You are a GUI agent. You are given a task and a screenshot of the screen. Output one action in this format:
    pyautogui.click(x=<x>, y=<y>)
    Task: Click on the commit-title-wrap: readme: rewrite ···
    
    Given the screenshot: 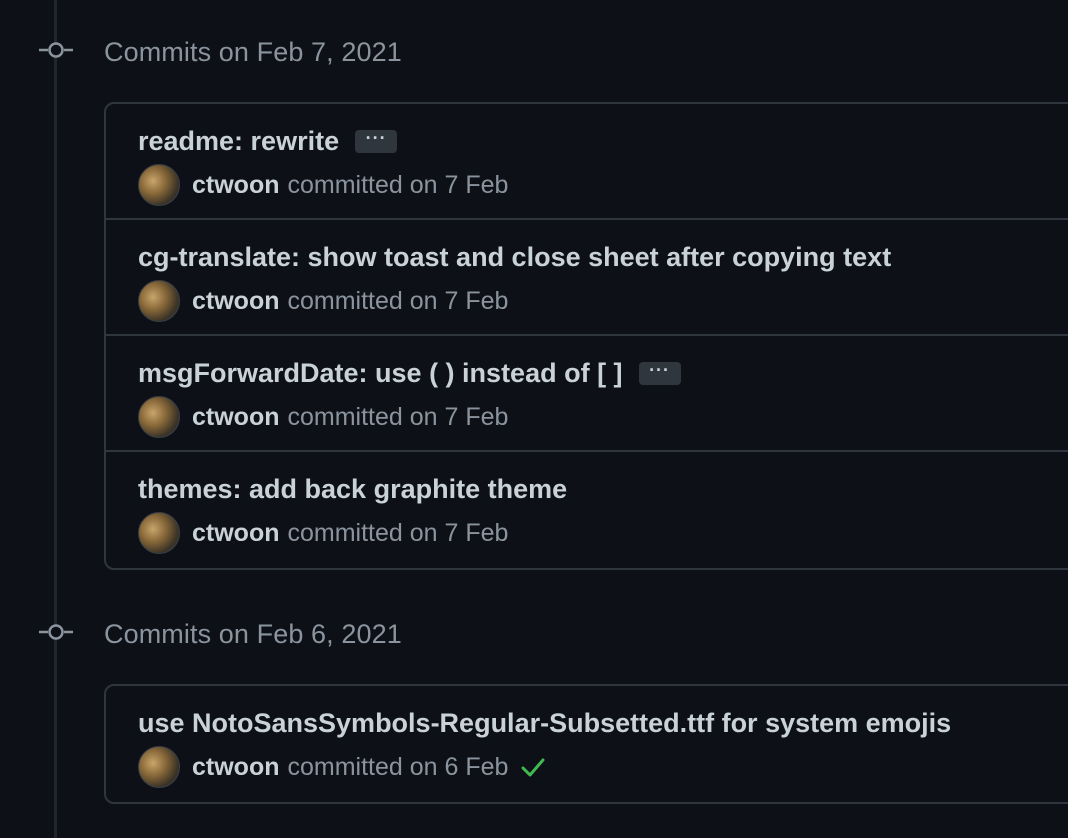 What is the action you would take?
    pyautogui.click(x=268, y=141)
    